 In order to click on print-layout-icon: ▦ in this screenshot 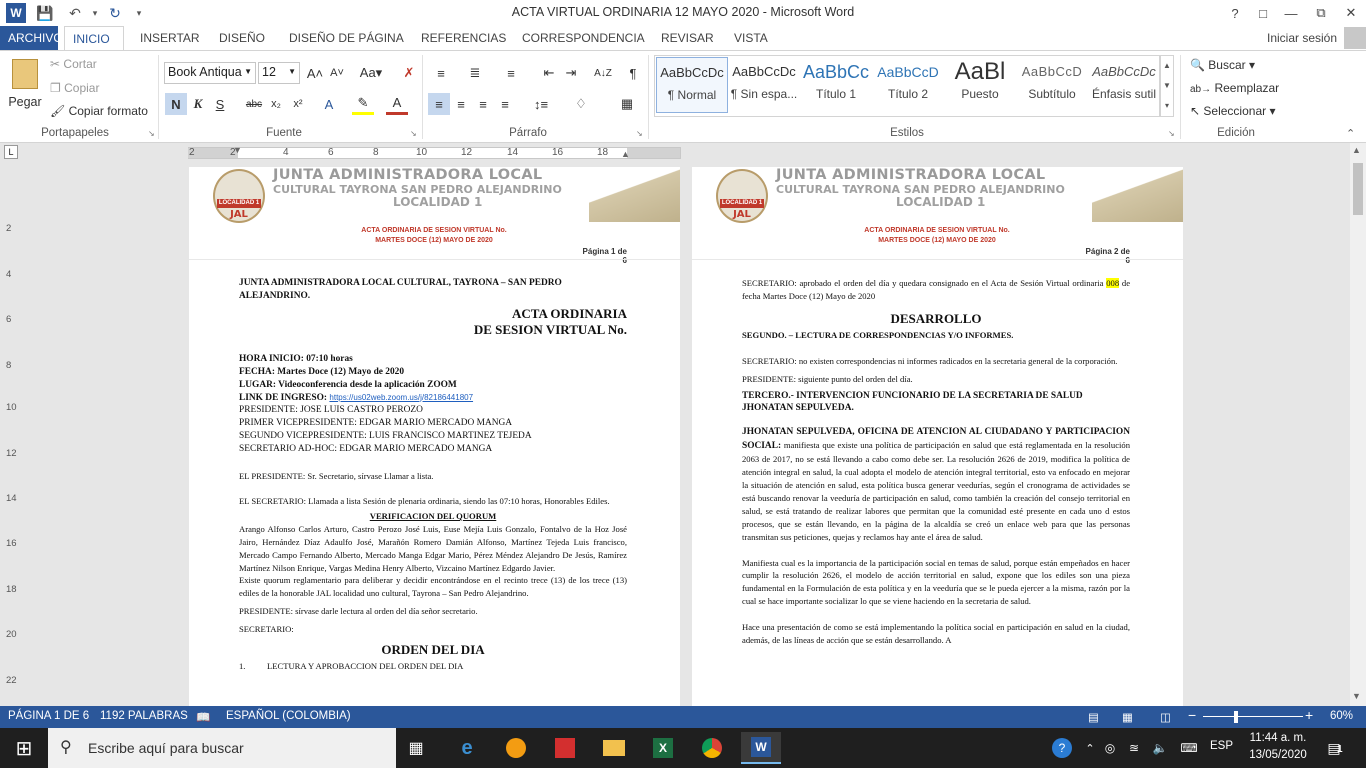, I will do `click(1127, 717)`.